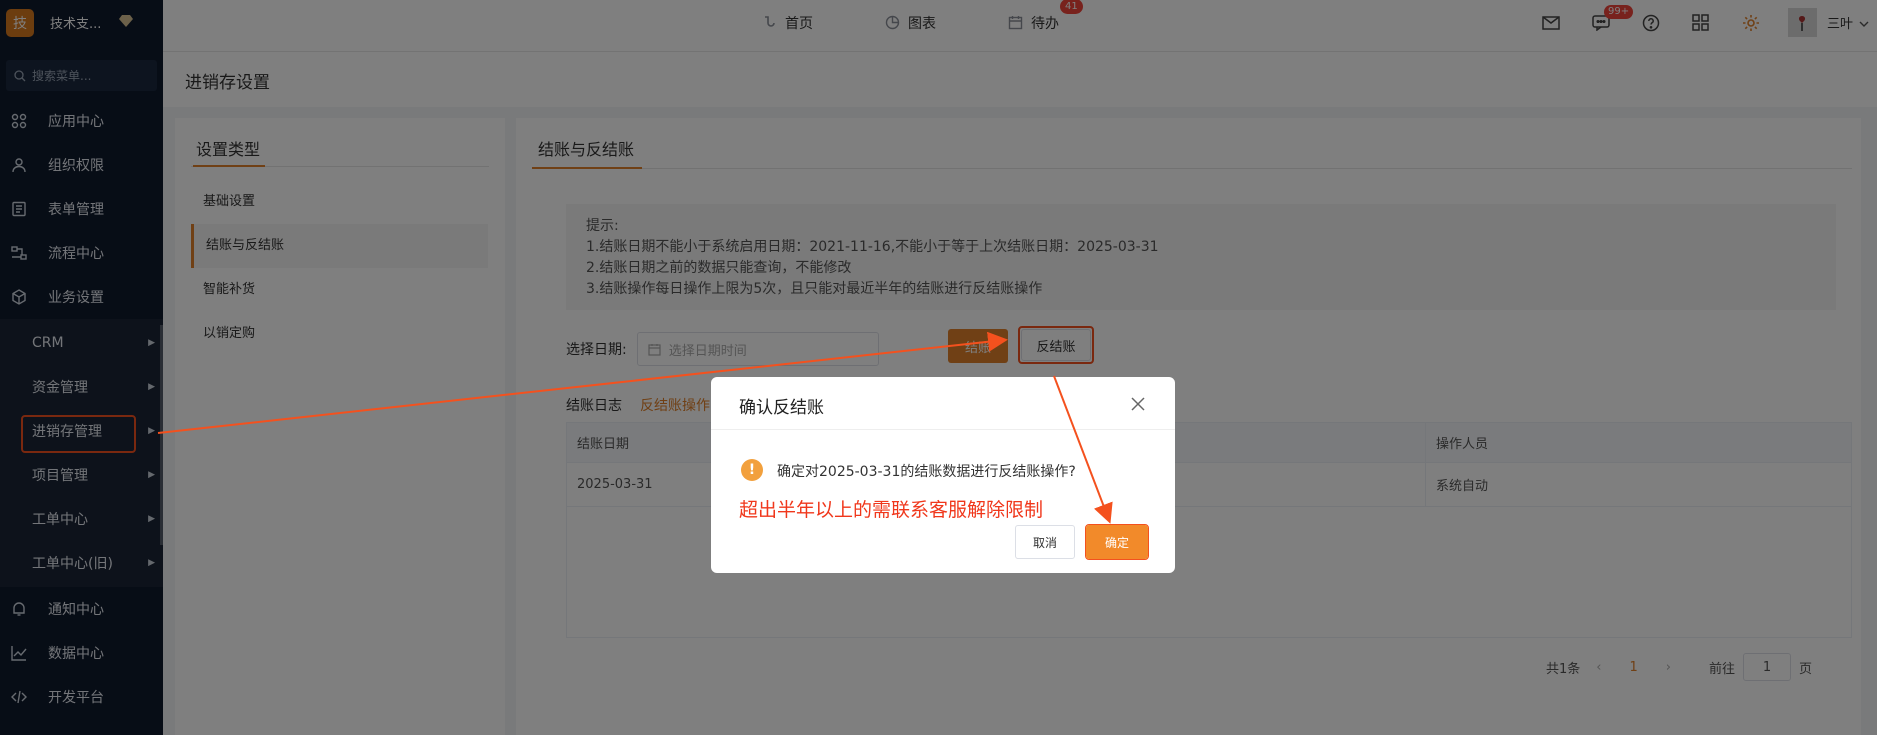  What do you see at coordinates (1138, 406) in the screenshot?
I see `close-icon` at bounding box center [1138, 406].